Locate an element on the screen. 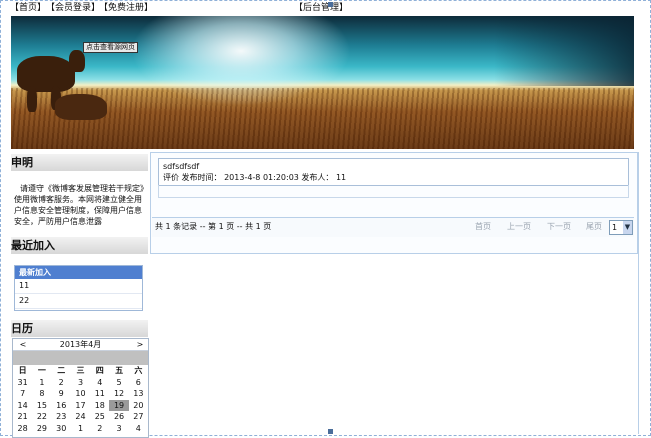 The width and height of the screenshot is (651, 438). calendar-weekday: 二 is located at coordinates (61, 370).